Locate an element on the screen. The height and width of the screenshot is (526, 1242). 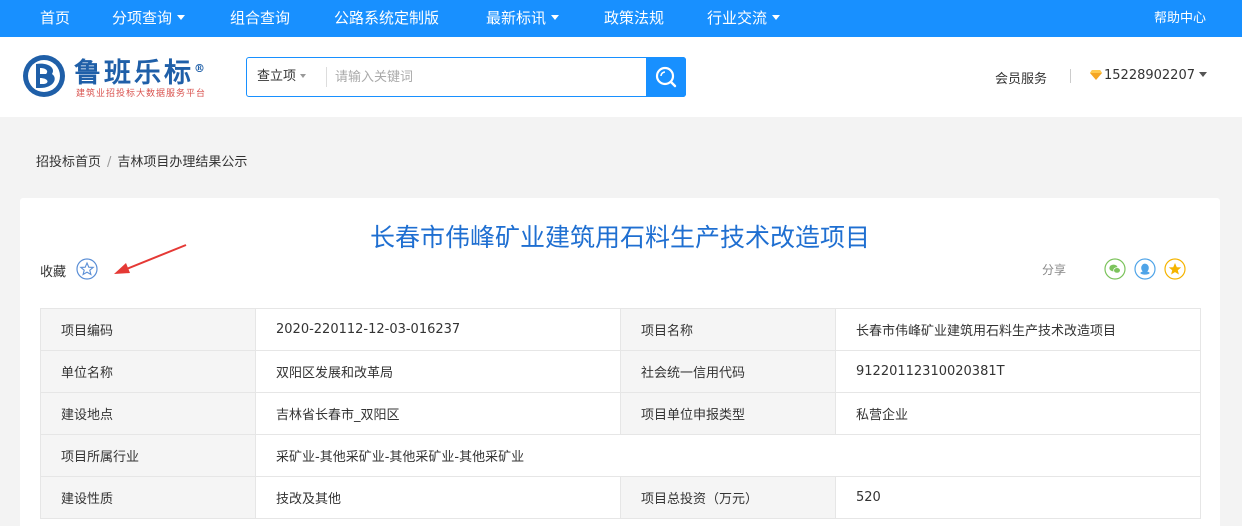
vip-diamond-icon is located at coordinates (1096, 74).